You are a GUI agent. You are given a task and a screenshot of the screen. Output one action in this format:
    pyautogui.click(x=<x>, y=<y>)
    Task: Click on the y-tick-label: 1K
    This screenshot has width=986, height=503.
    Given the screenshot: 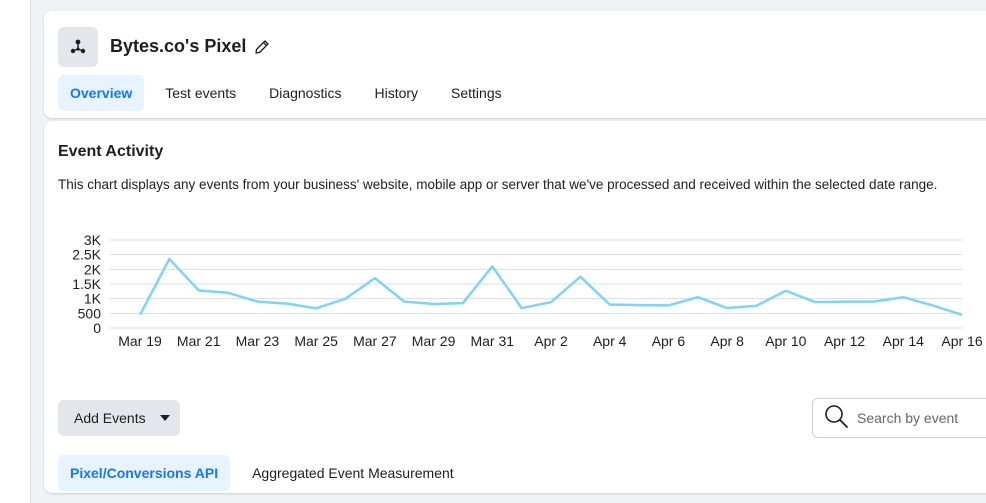 What is the action you would take?
    pyautogui.click(x=93, y=299)
    